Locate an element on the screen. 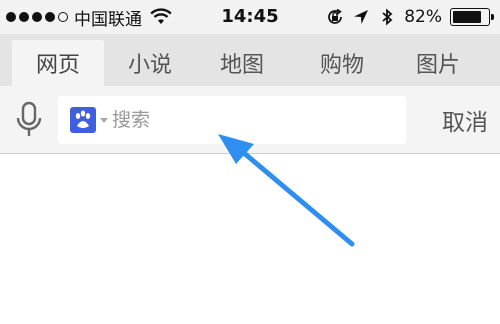  bluetooth-icon is located at coordinates (387, 17).